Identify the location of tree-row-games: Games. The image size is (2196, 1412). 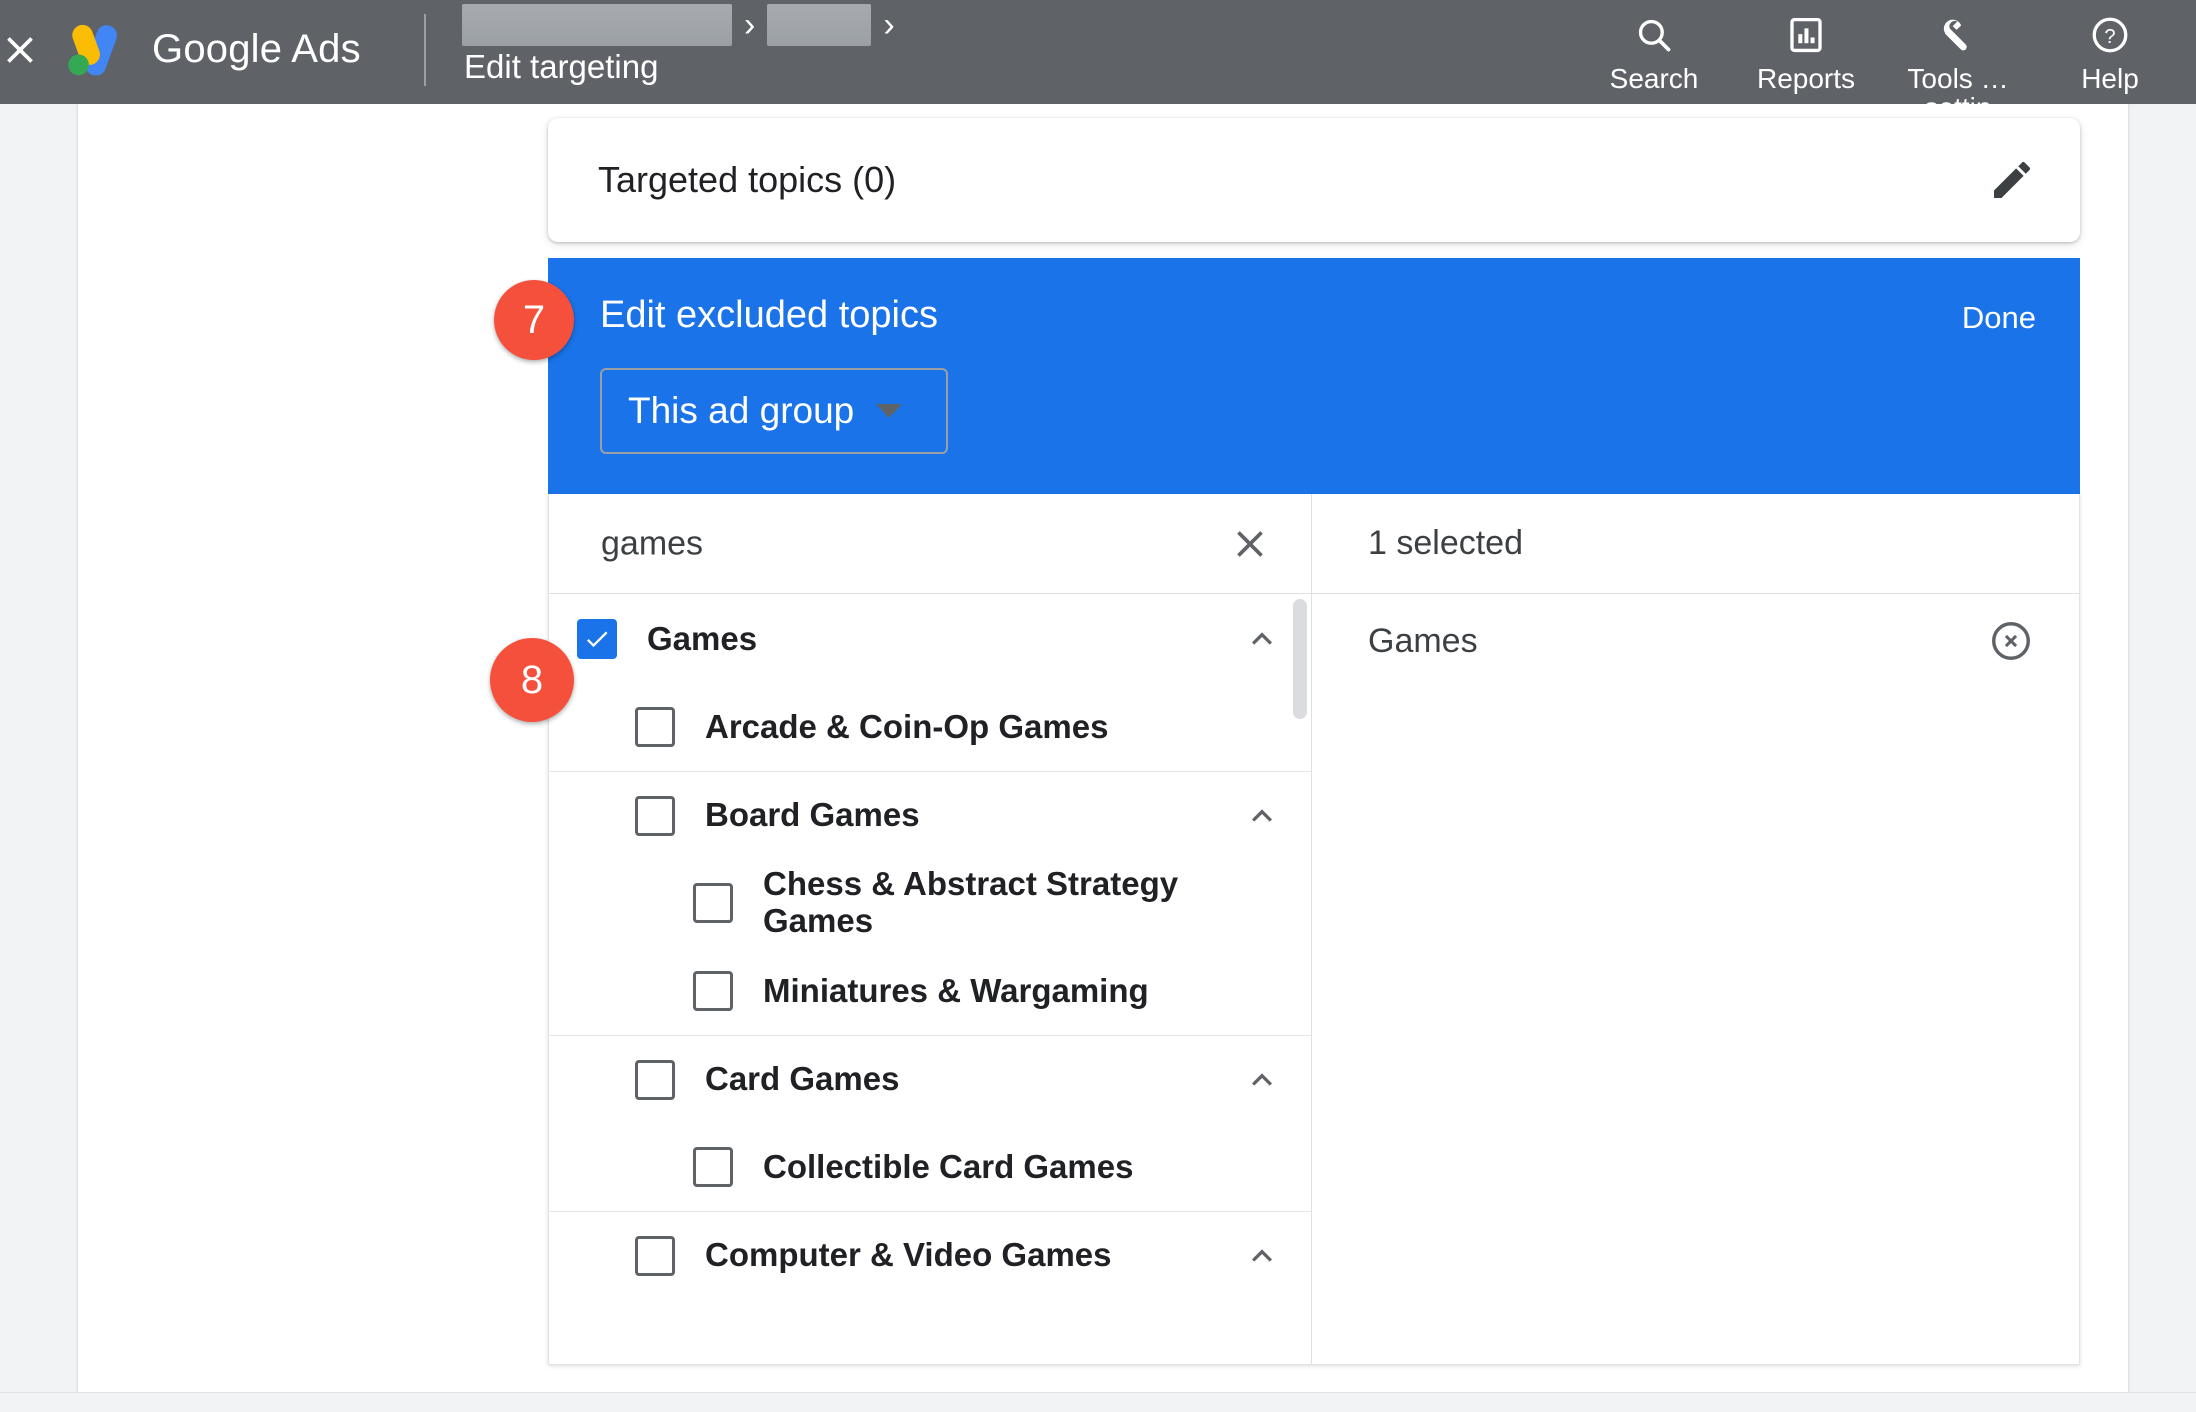
(930, 639).